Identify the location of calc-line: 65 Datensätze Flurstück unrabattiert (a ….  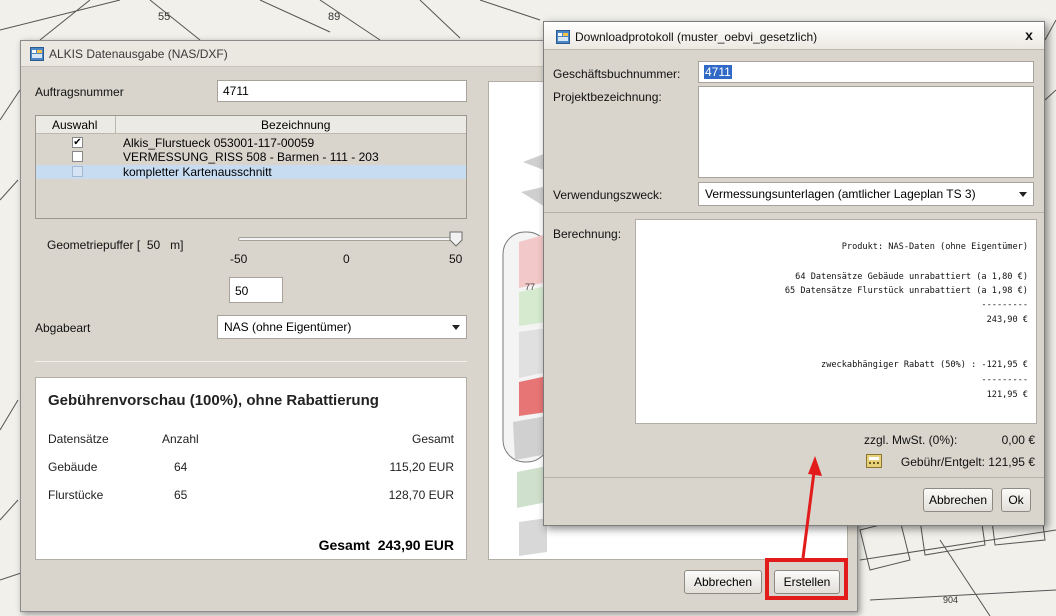
(906, 291).